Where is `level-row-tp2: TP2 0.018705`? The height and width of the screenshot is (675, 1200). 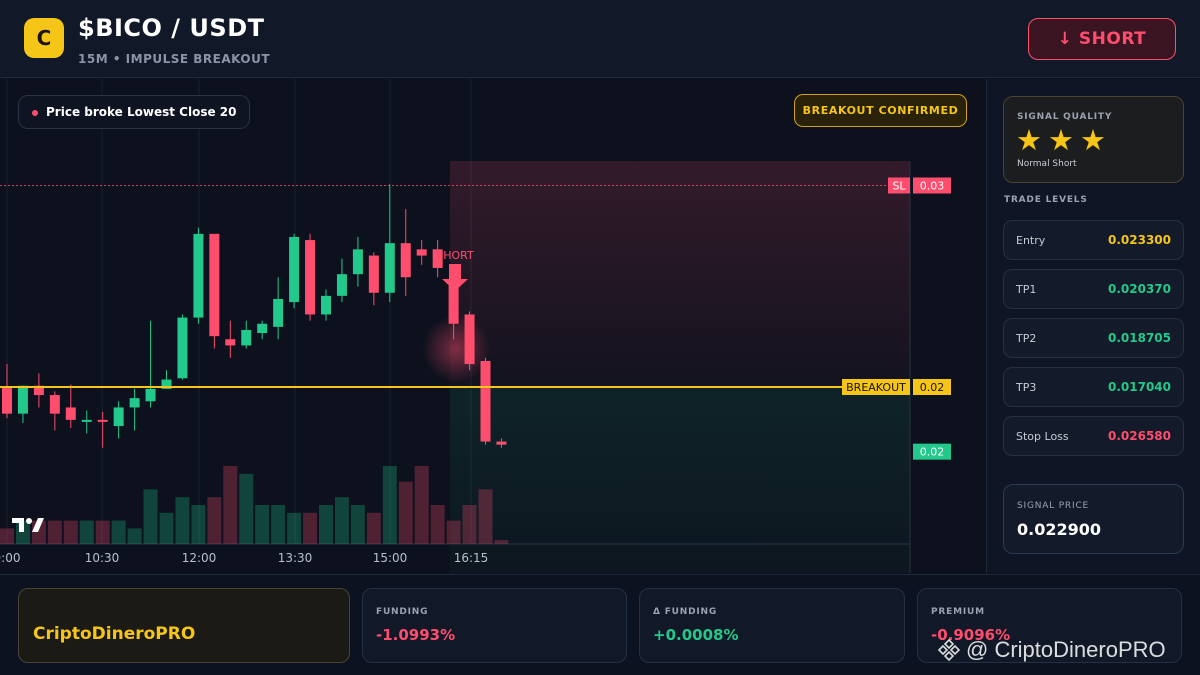 level-row-tp2: TP2 0.018705 is located at coordinates (1093, 338).